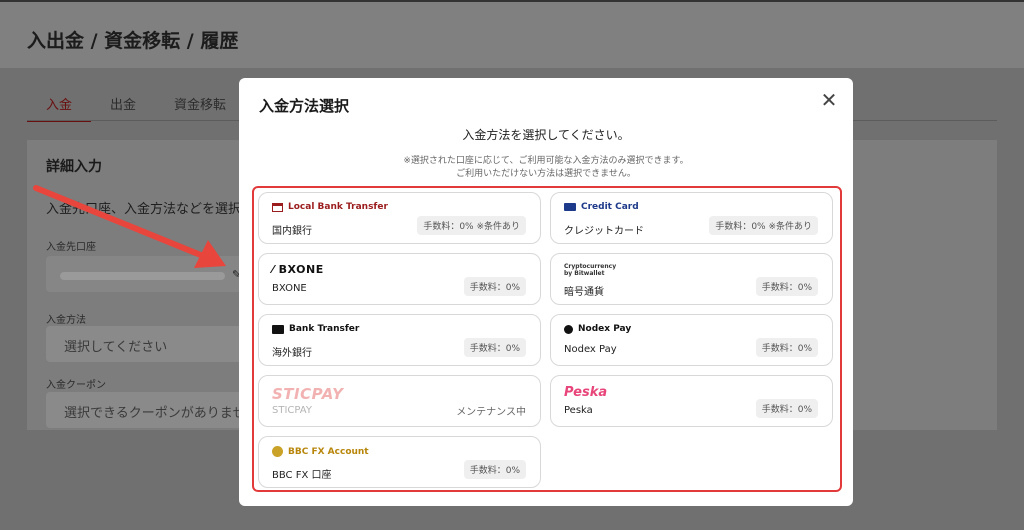  I want to click on option-name: クレジットカード, so click(604, 231).